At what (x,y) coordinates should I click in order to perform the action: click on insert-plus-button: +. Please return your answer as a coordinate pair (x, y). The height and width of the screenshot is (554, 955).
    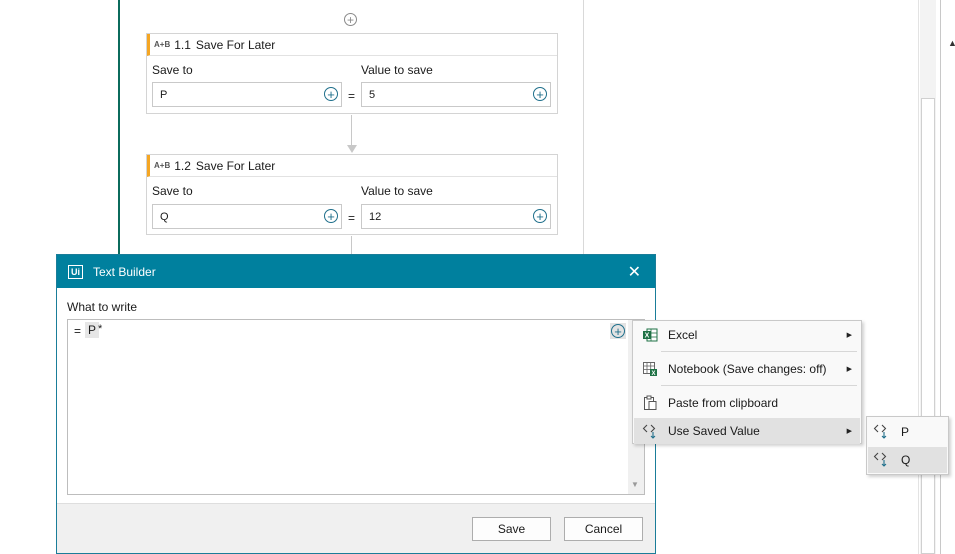
    Looking at the image, I should click on (618, 331).